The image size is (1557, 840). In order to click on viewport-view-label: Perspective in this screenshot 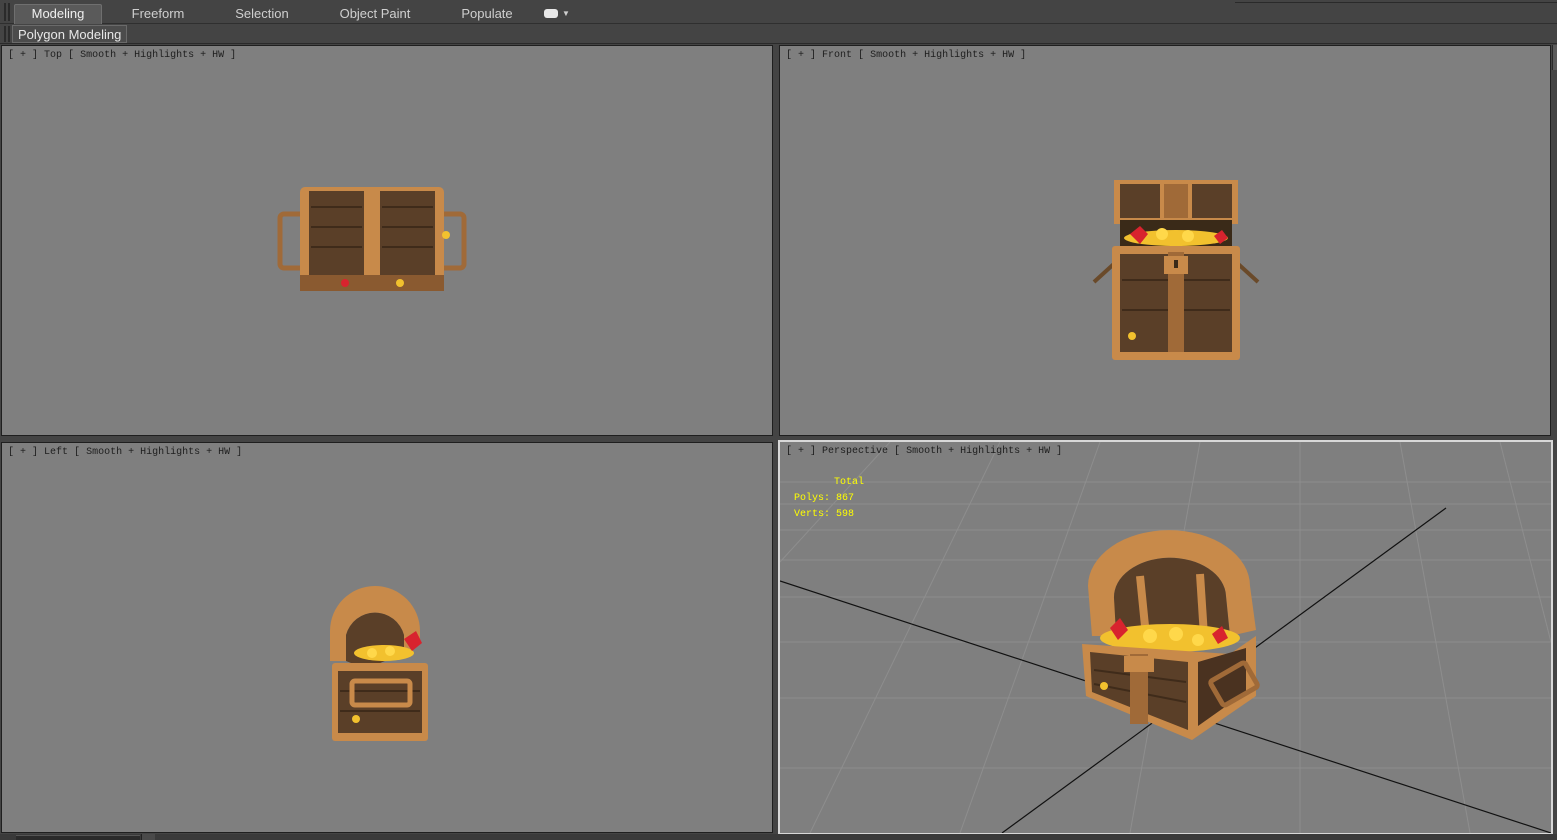, I will do `click(855, 451)`.